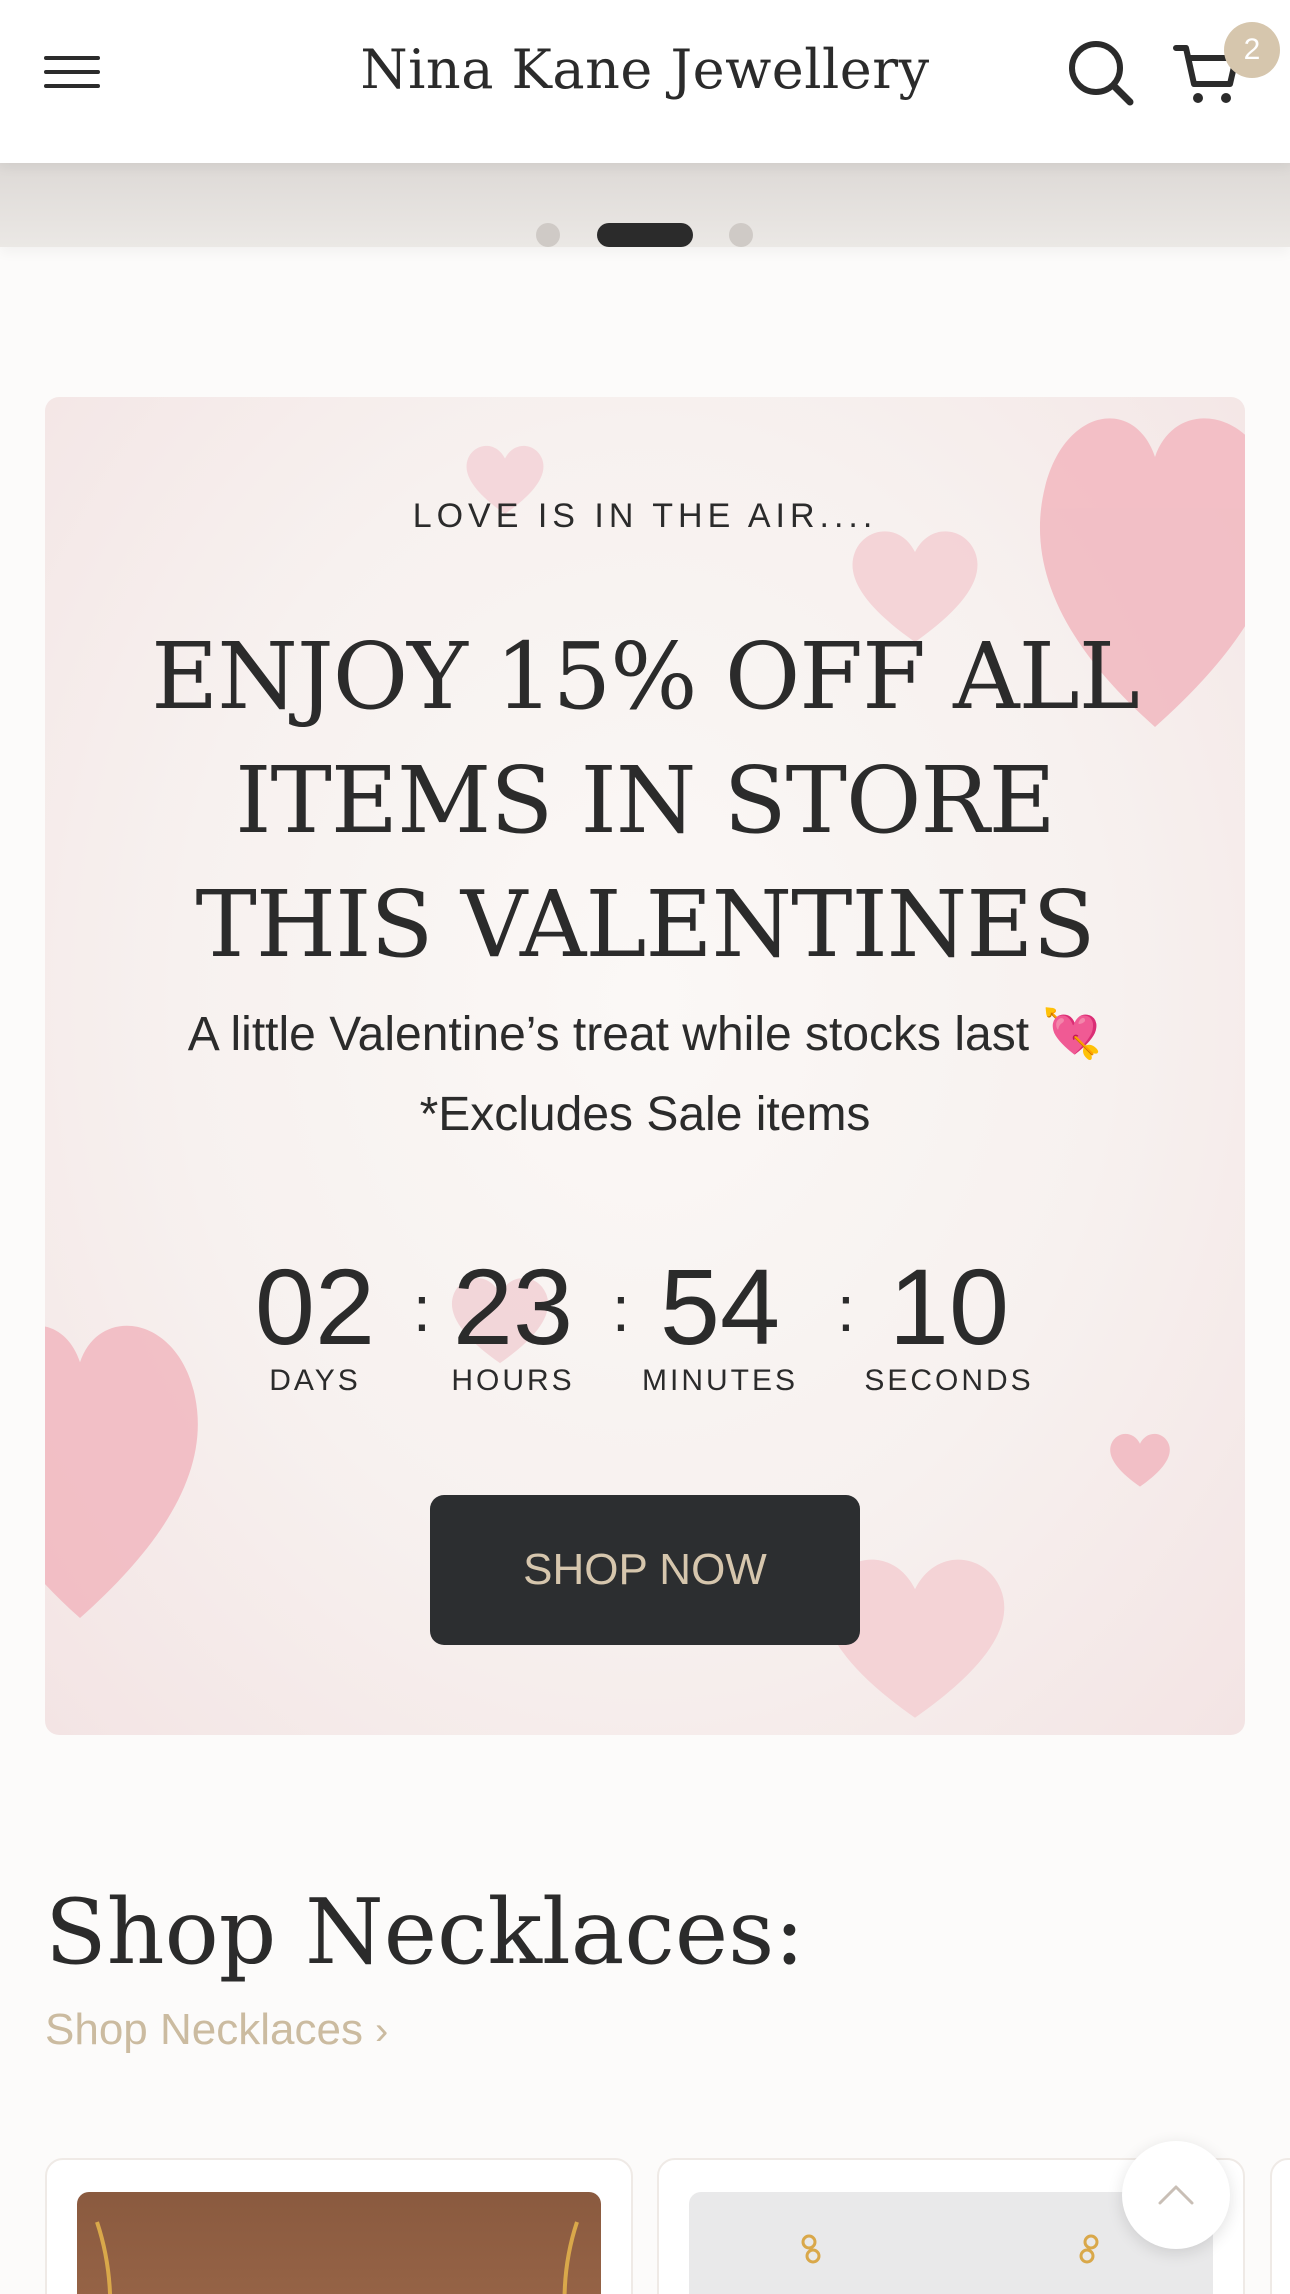  I want to click on heart-decoration-icon, so click(1140, 1460).